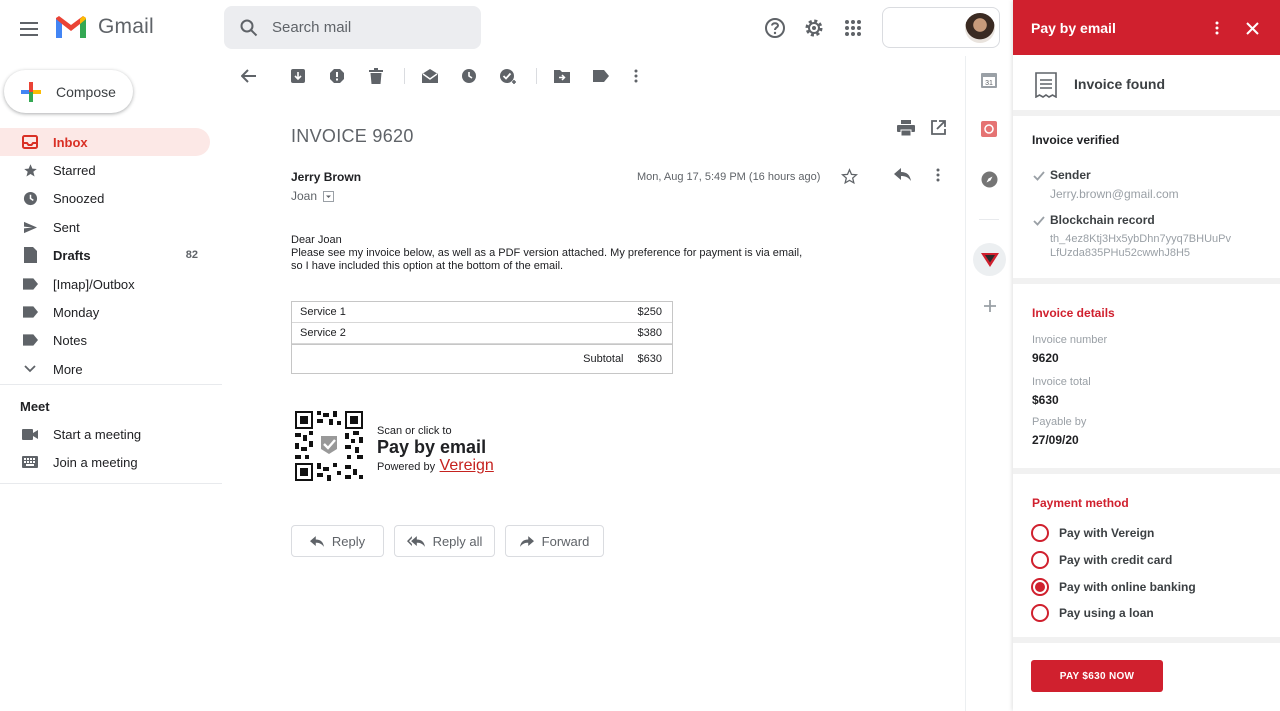  Describe the element at coordinates (554, 541) in the screenshot. I see `forward-button: Forward` at that location.